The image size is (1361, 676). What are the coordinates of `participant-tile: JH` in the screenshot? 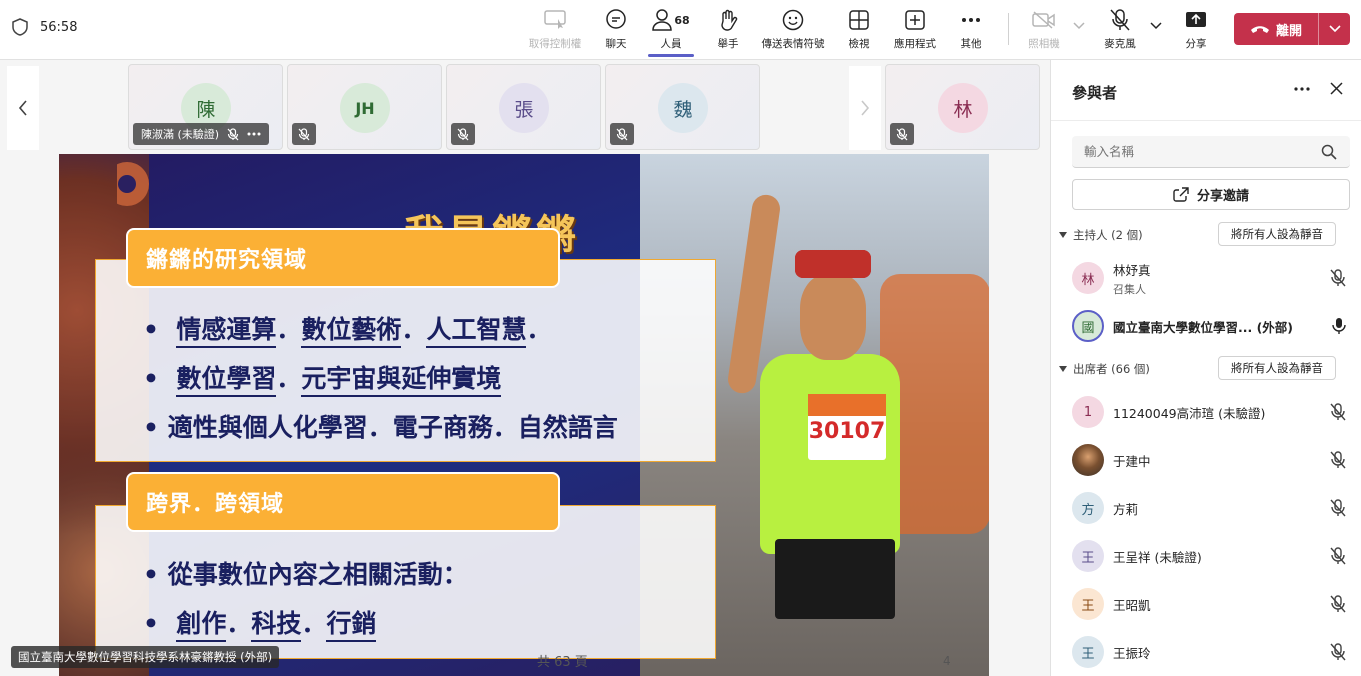 It's located at (364, 107).